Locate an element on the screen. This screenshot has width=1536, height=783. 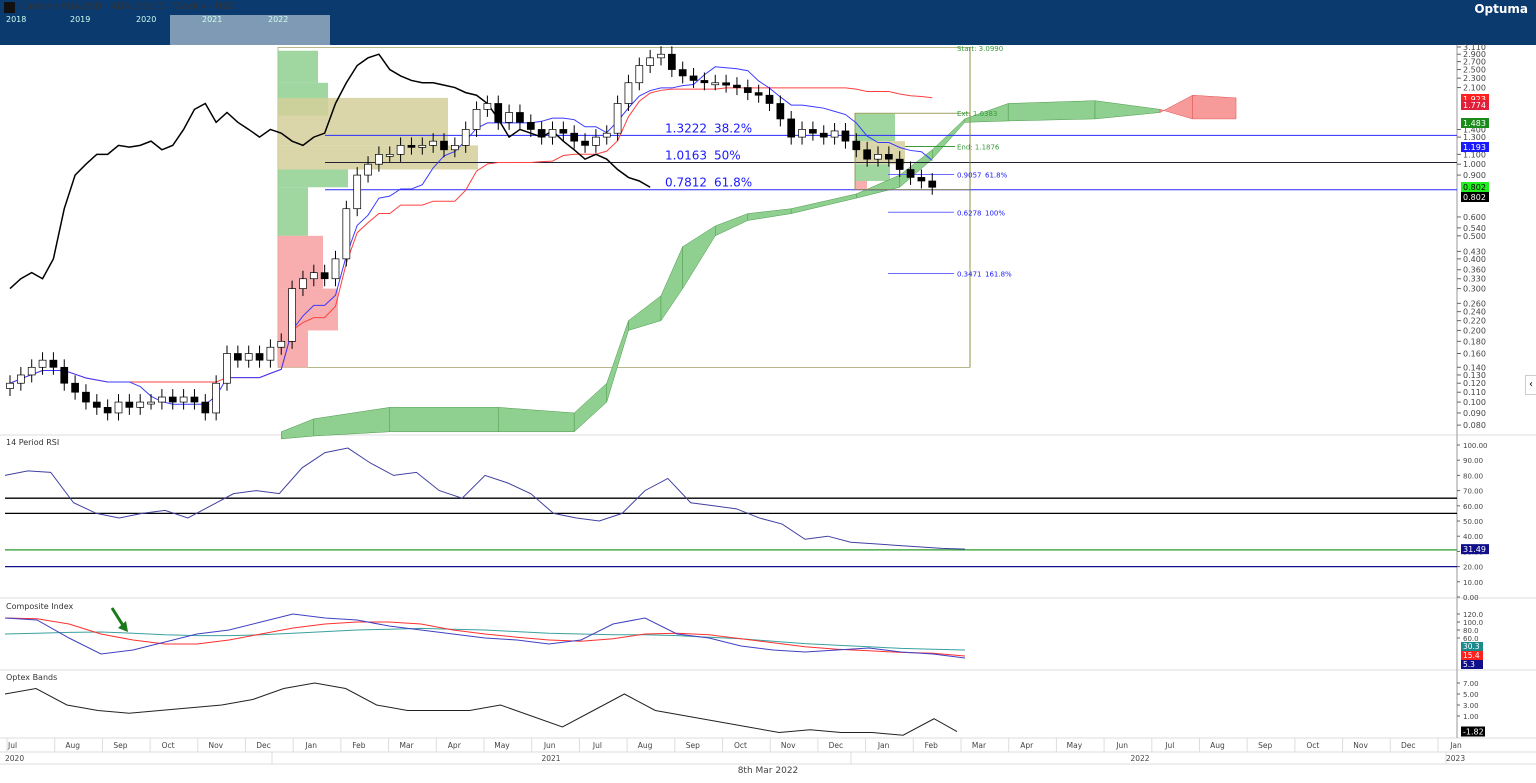
end-label: End: 1.1876 is located at coordinates (978, 147).